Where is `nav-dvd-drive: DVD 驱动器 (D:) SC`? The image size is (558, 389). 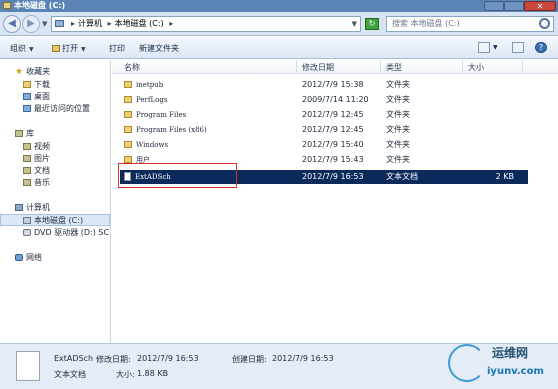
nav-dvd-drive: DVD 驱动器 (D:) SC is located at coordinates (66, 233).